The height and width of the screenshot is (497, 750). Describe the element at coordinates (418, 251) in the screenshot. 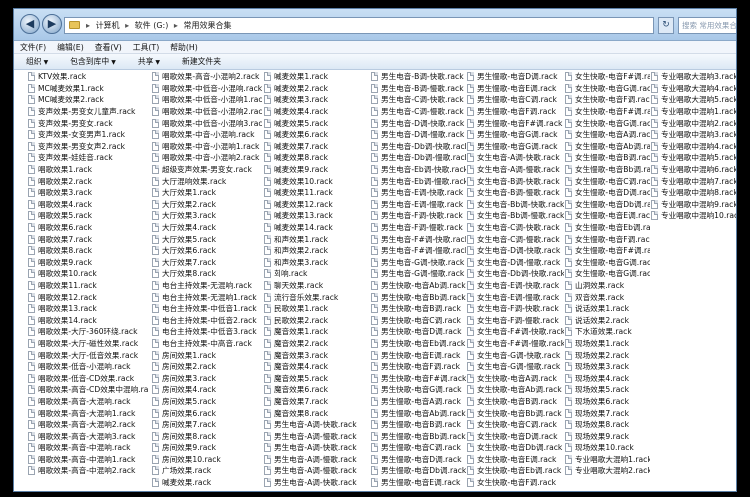

I see `file-item: 男生电音-F#调-慢歌.rack` at that location.